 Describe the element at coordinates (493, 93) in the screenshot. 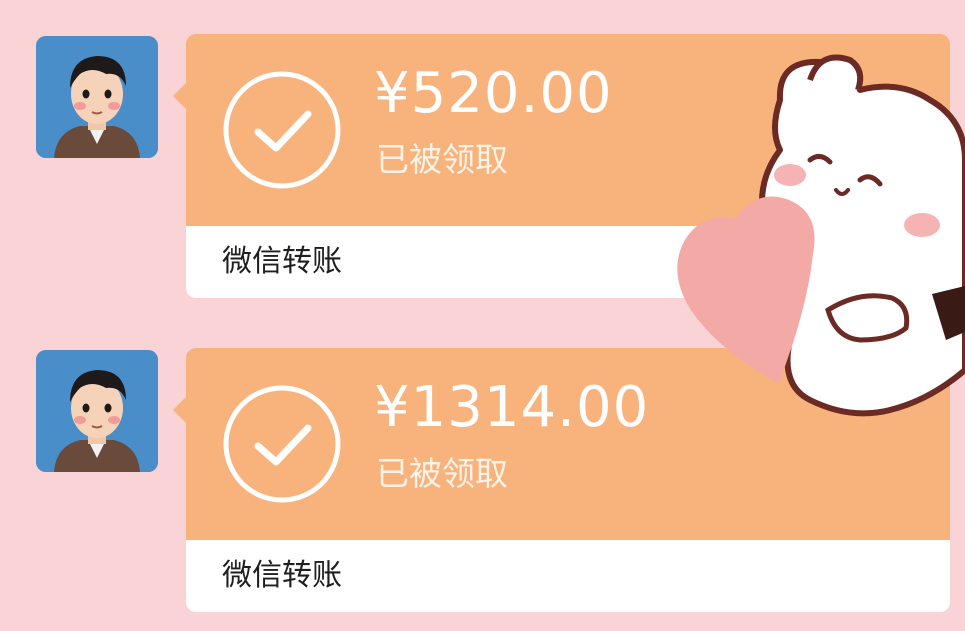

I see `transfer-amount: ¥520.00` at that location.